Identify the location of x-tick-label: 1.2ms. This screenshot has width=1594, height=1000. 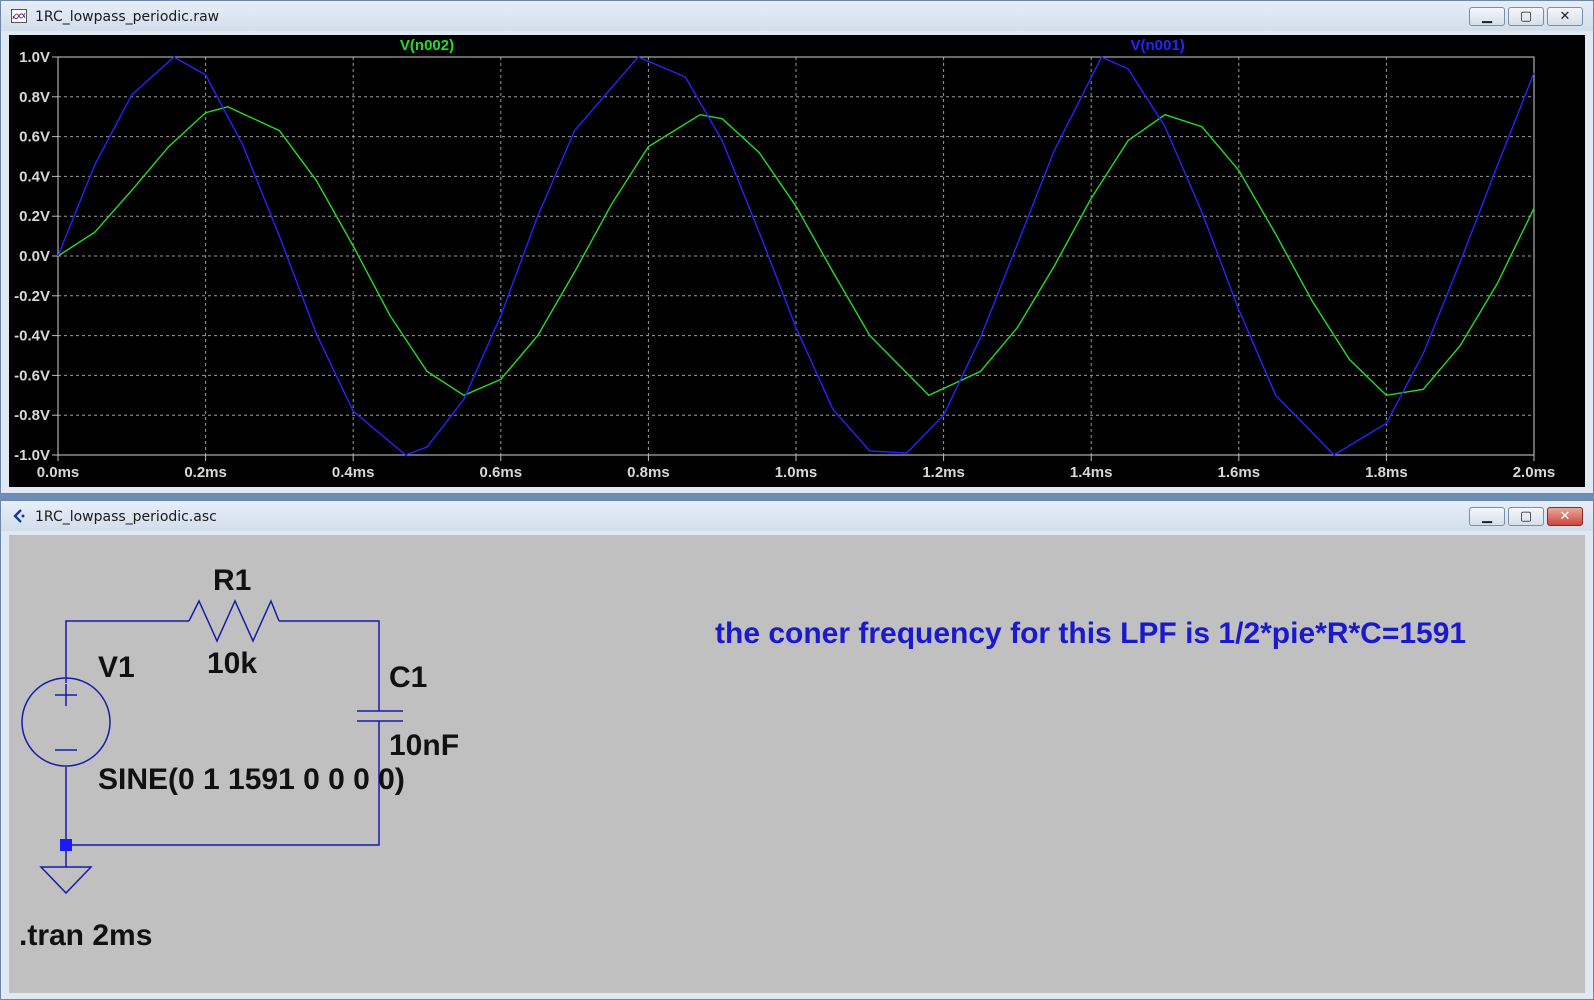
(943, 472).